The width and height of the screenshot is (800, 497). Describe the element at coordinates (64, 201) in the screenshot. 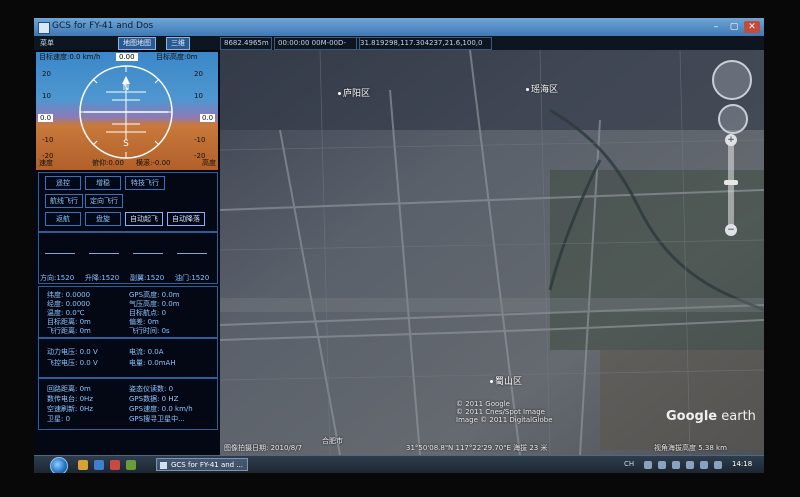

I see `mode-route-button: 航线飞行` at that location.